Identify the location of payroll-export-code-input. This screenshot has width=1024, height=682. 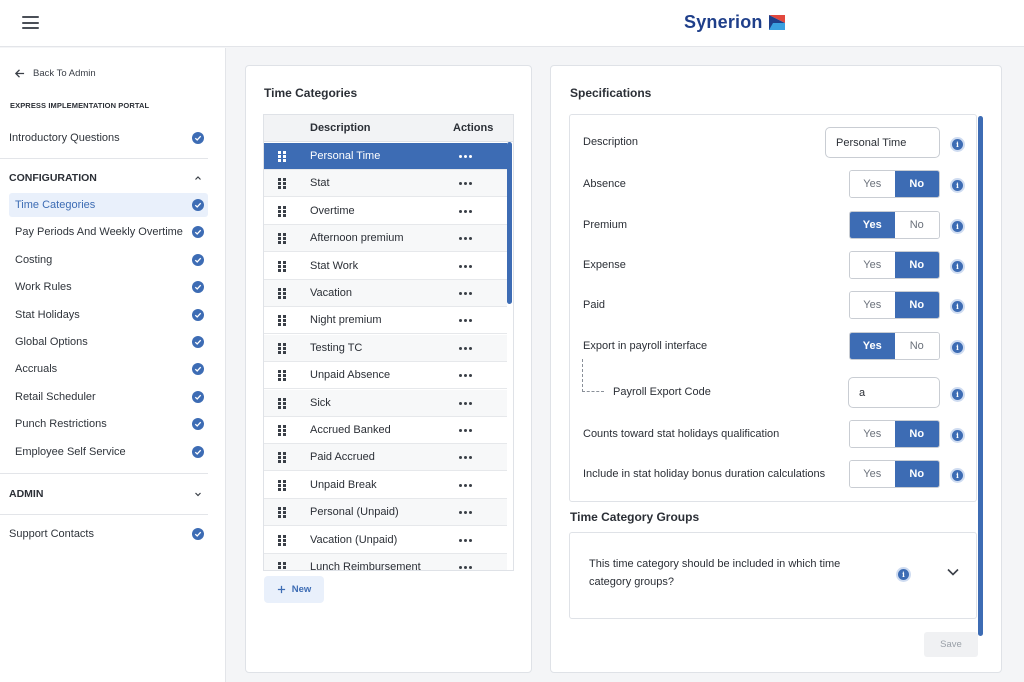
(894, 392).